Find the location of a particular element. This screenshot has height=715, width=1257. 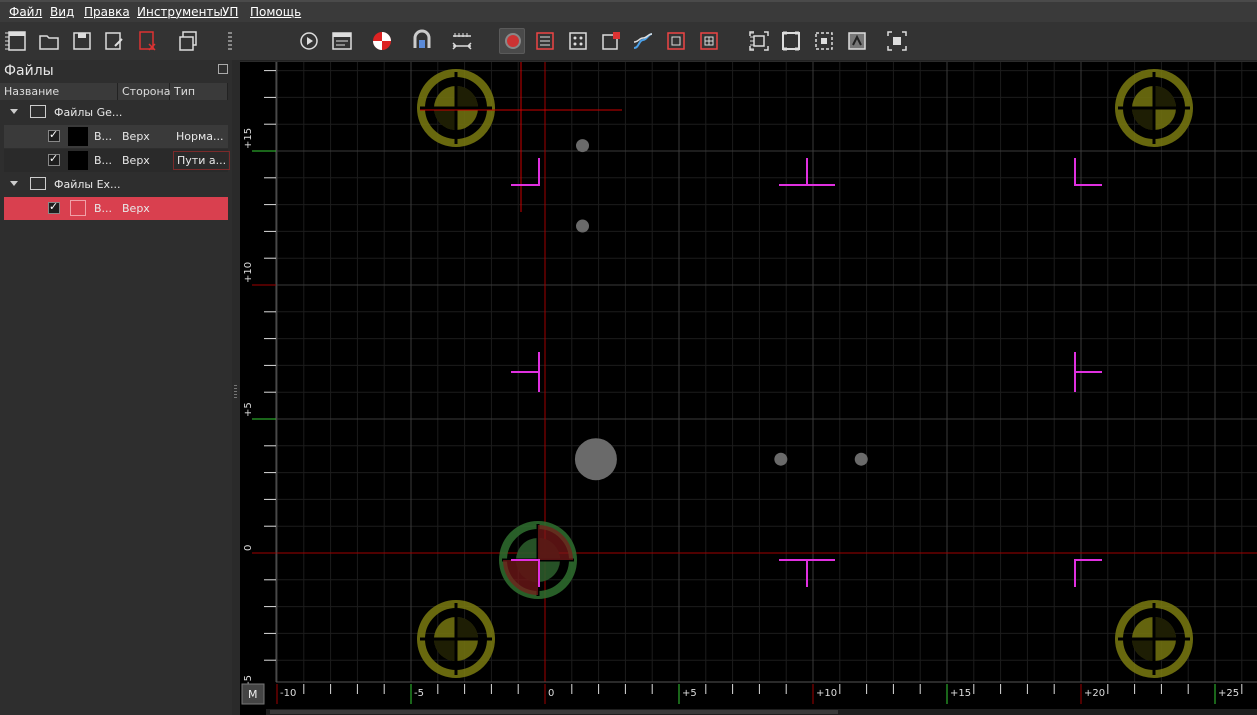

snap-button is located at coordinates (857, 41).